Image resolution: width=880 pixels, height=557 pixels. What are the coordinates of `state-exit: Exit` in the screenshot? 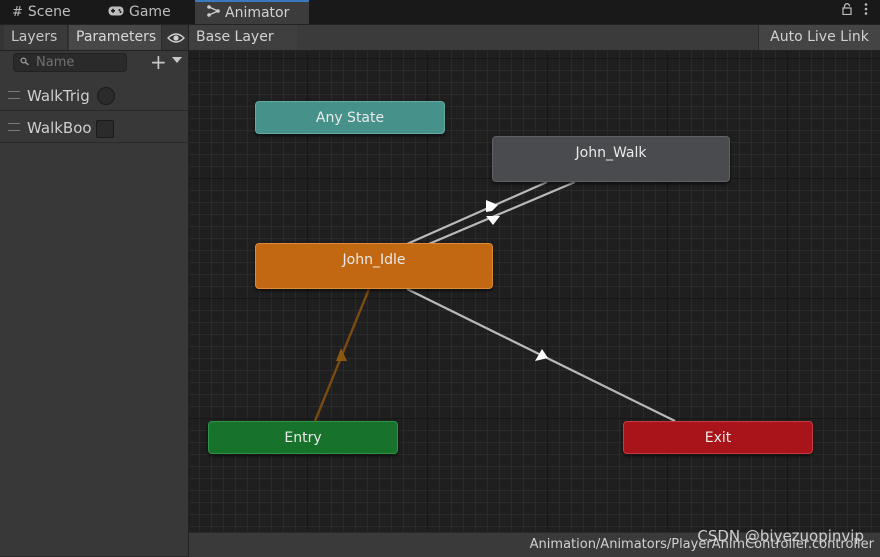 It's located at (718, 437).